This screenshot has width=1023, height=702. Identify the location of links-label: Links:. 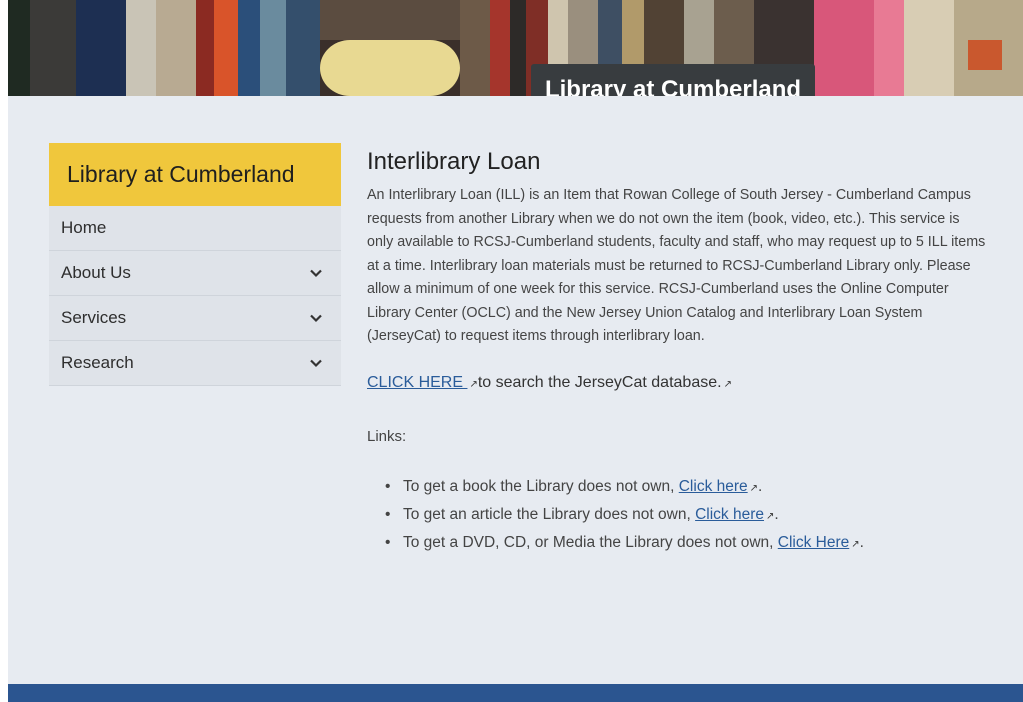
(387, 436).